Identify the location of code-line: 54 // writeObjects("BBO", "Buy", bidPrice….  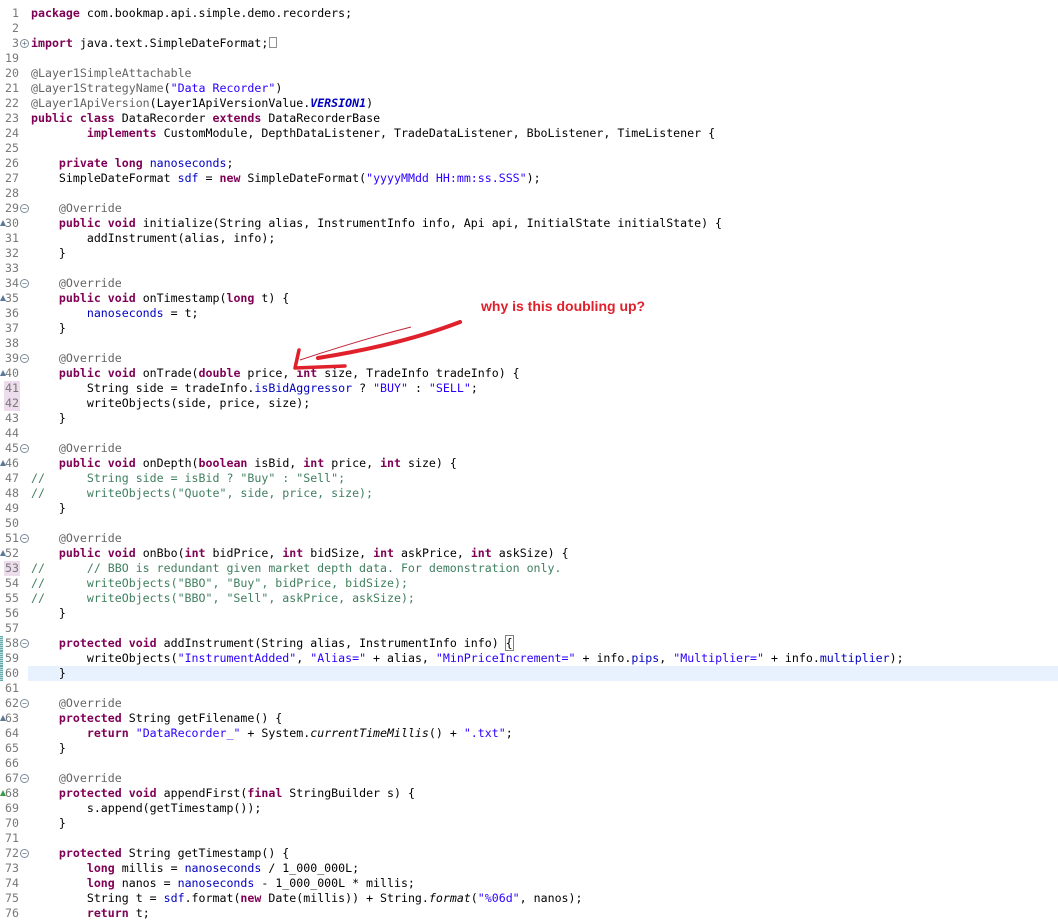
(529, 583).